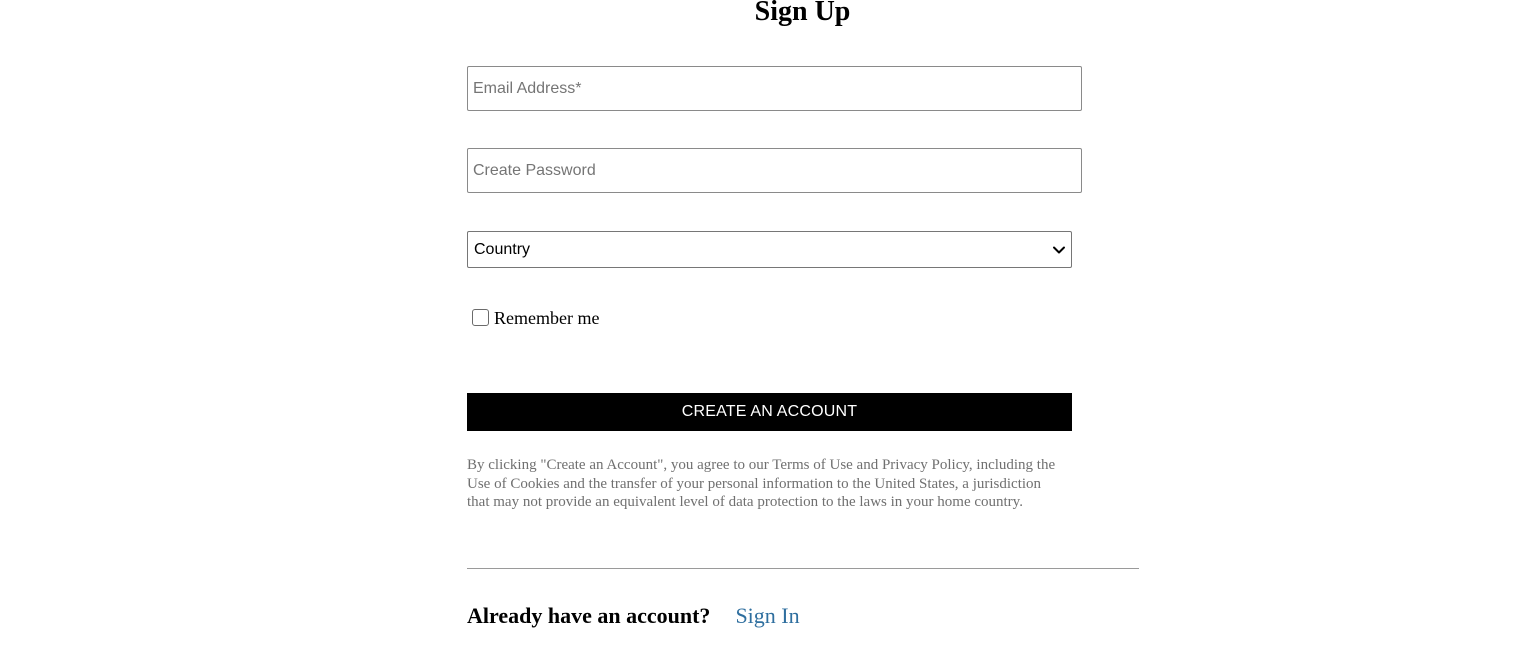 The image size is (1515, 671). Describe the element at coordinates (774, 88) in the screenshot. I see `email-field` at that location.